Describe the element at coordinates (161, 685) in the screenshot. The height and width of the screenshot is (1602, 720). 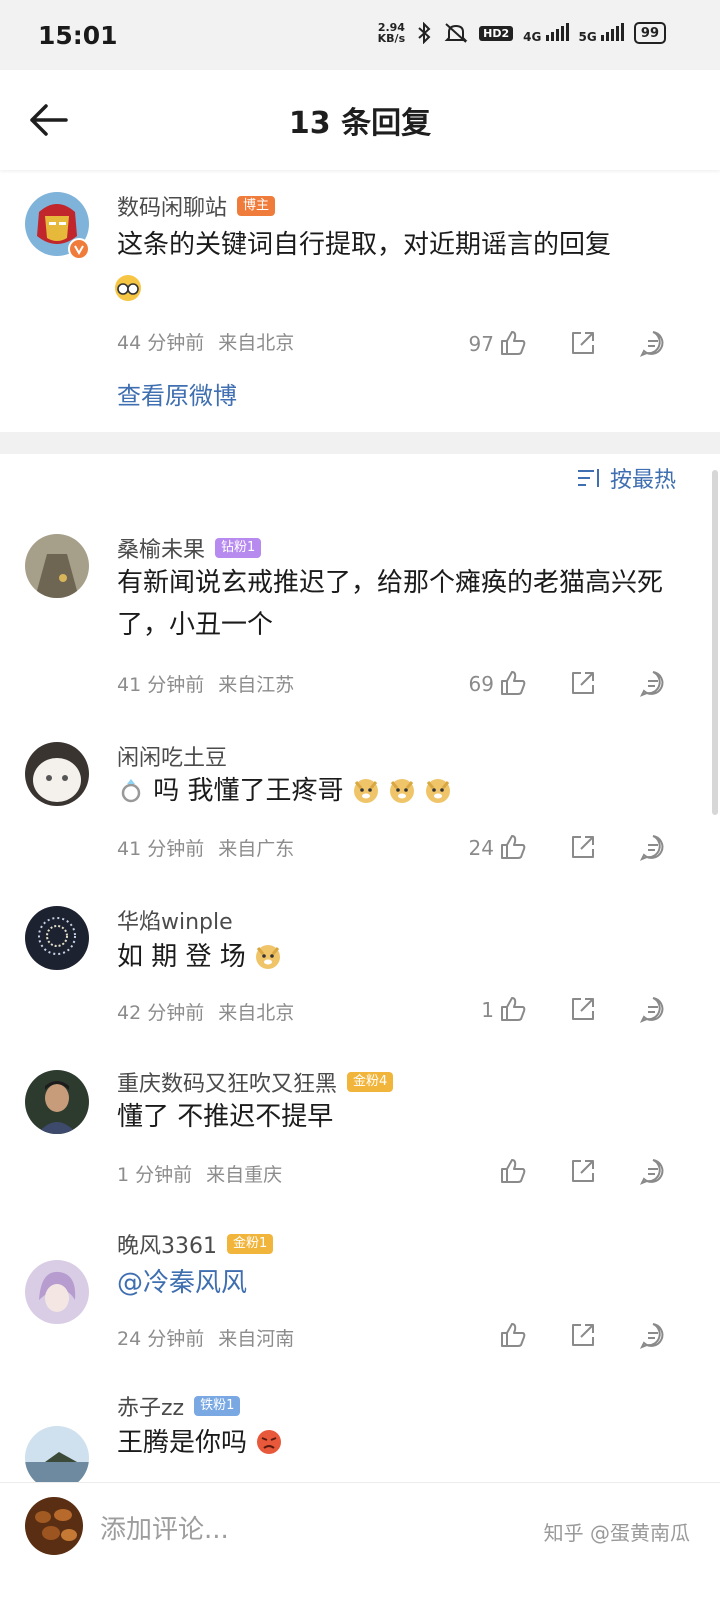
I see `comment-time: 41 分钟前` at that location.